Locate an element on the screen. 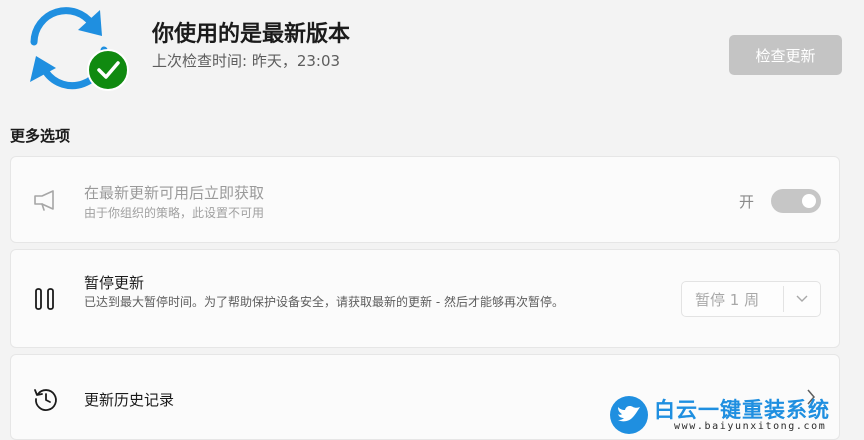  history-icon is located at coordinates (45, 400).